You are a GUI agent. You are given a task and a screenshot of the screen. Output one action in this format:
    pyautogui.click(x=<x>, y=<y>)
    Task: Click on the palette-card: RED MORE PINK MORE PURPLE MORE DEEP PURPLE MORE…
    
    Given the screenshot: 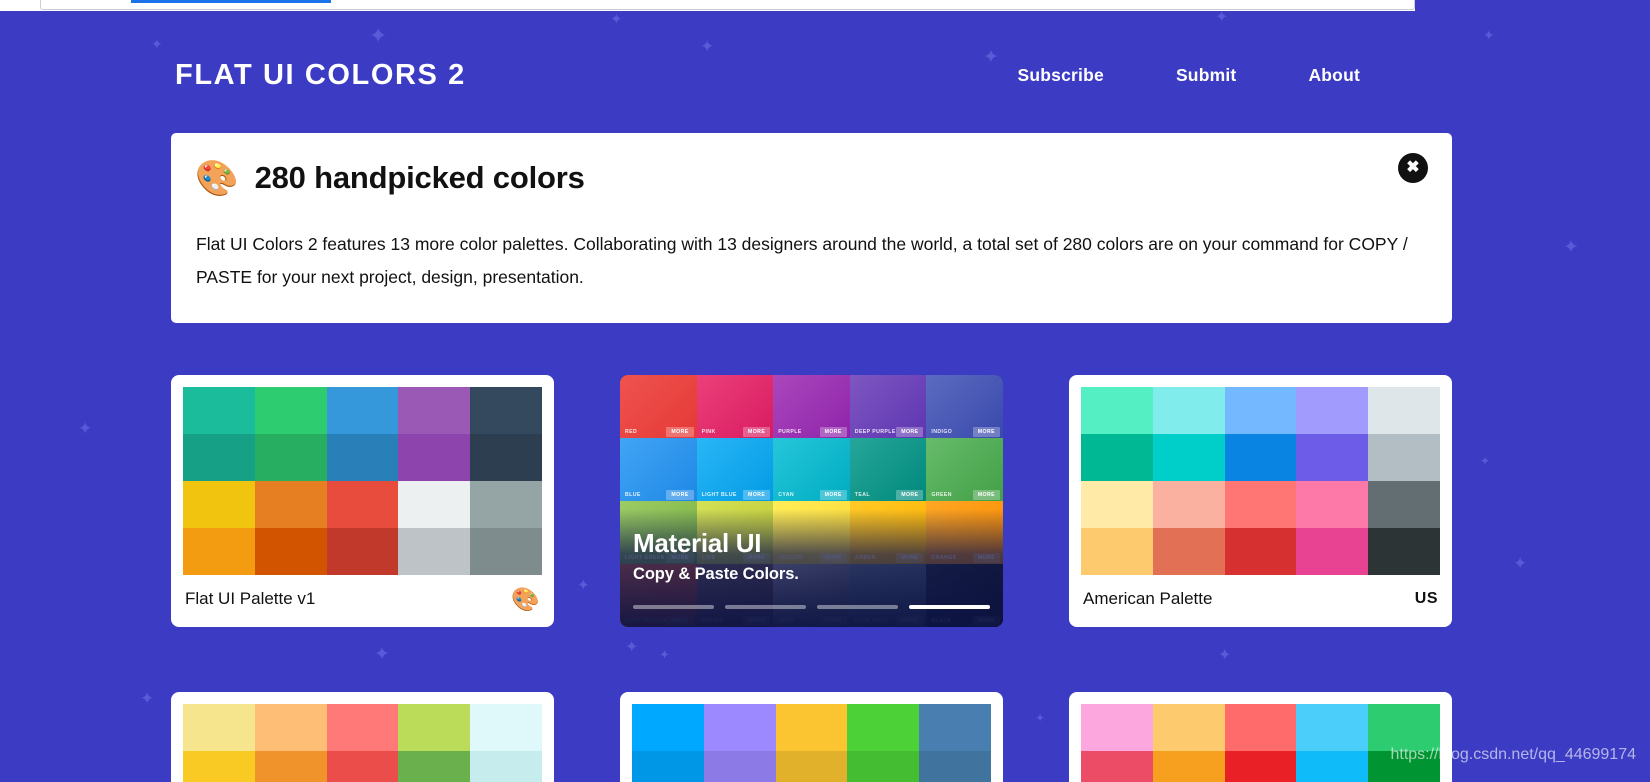 What is the action you would take?
    pyautogui.click(x=811, y=501)
    